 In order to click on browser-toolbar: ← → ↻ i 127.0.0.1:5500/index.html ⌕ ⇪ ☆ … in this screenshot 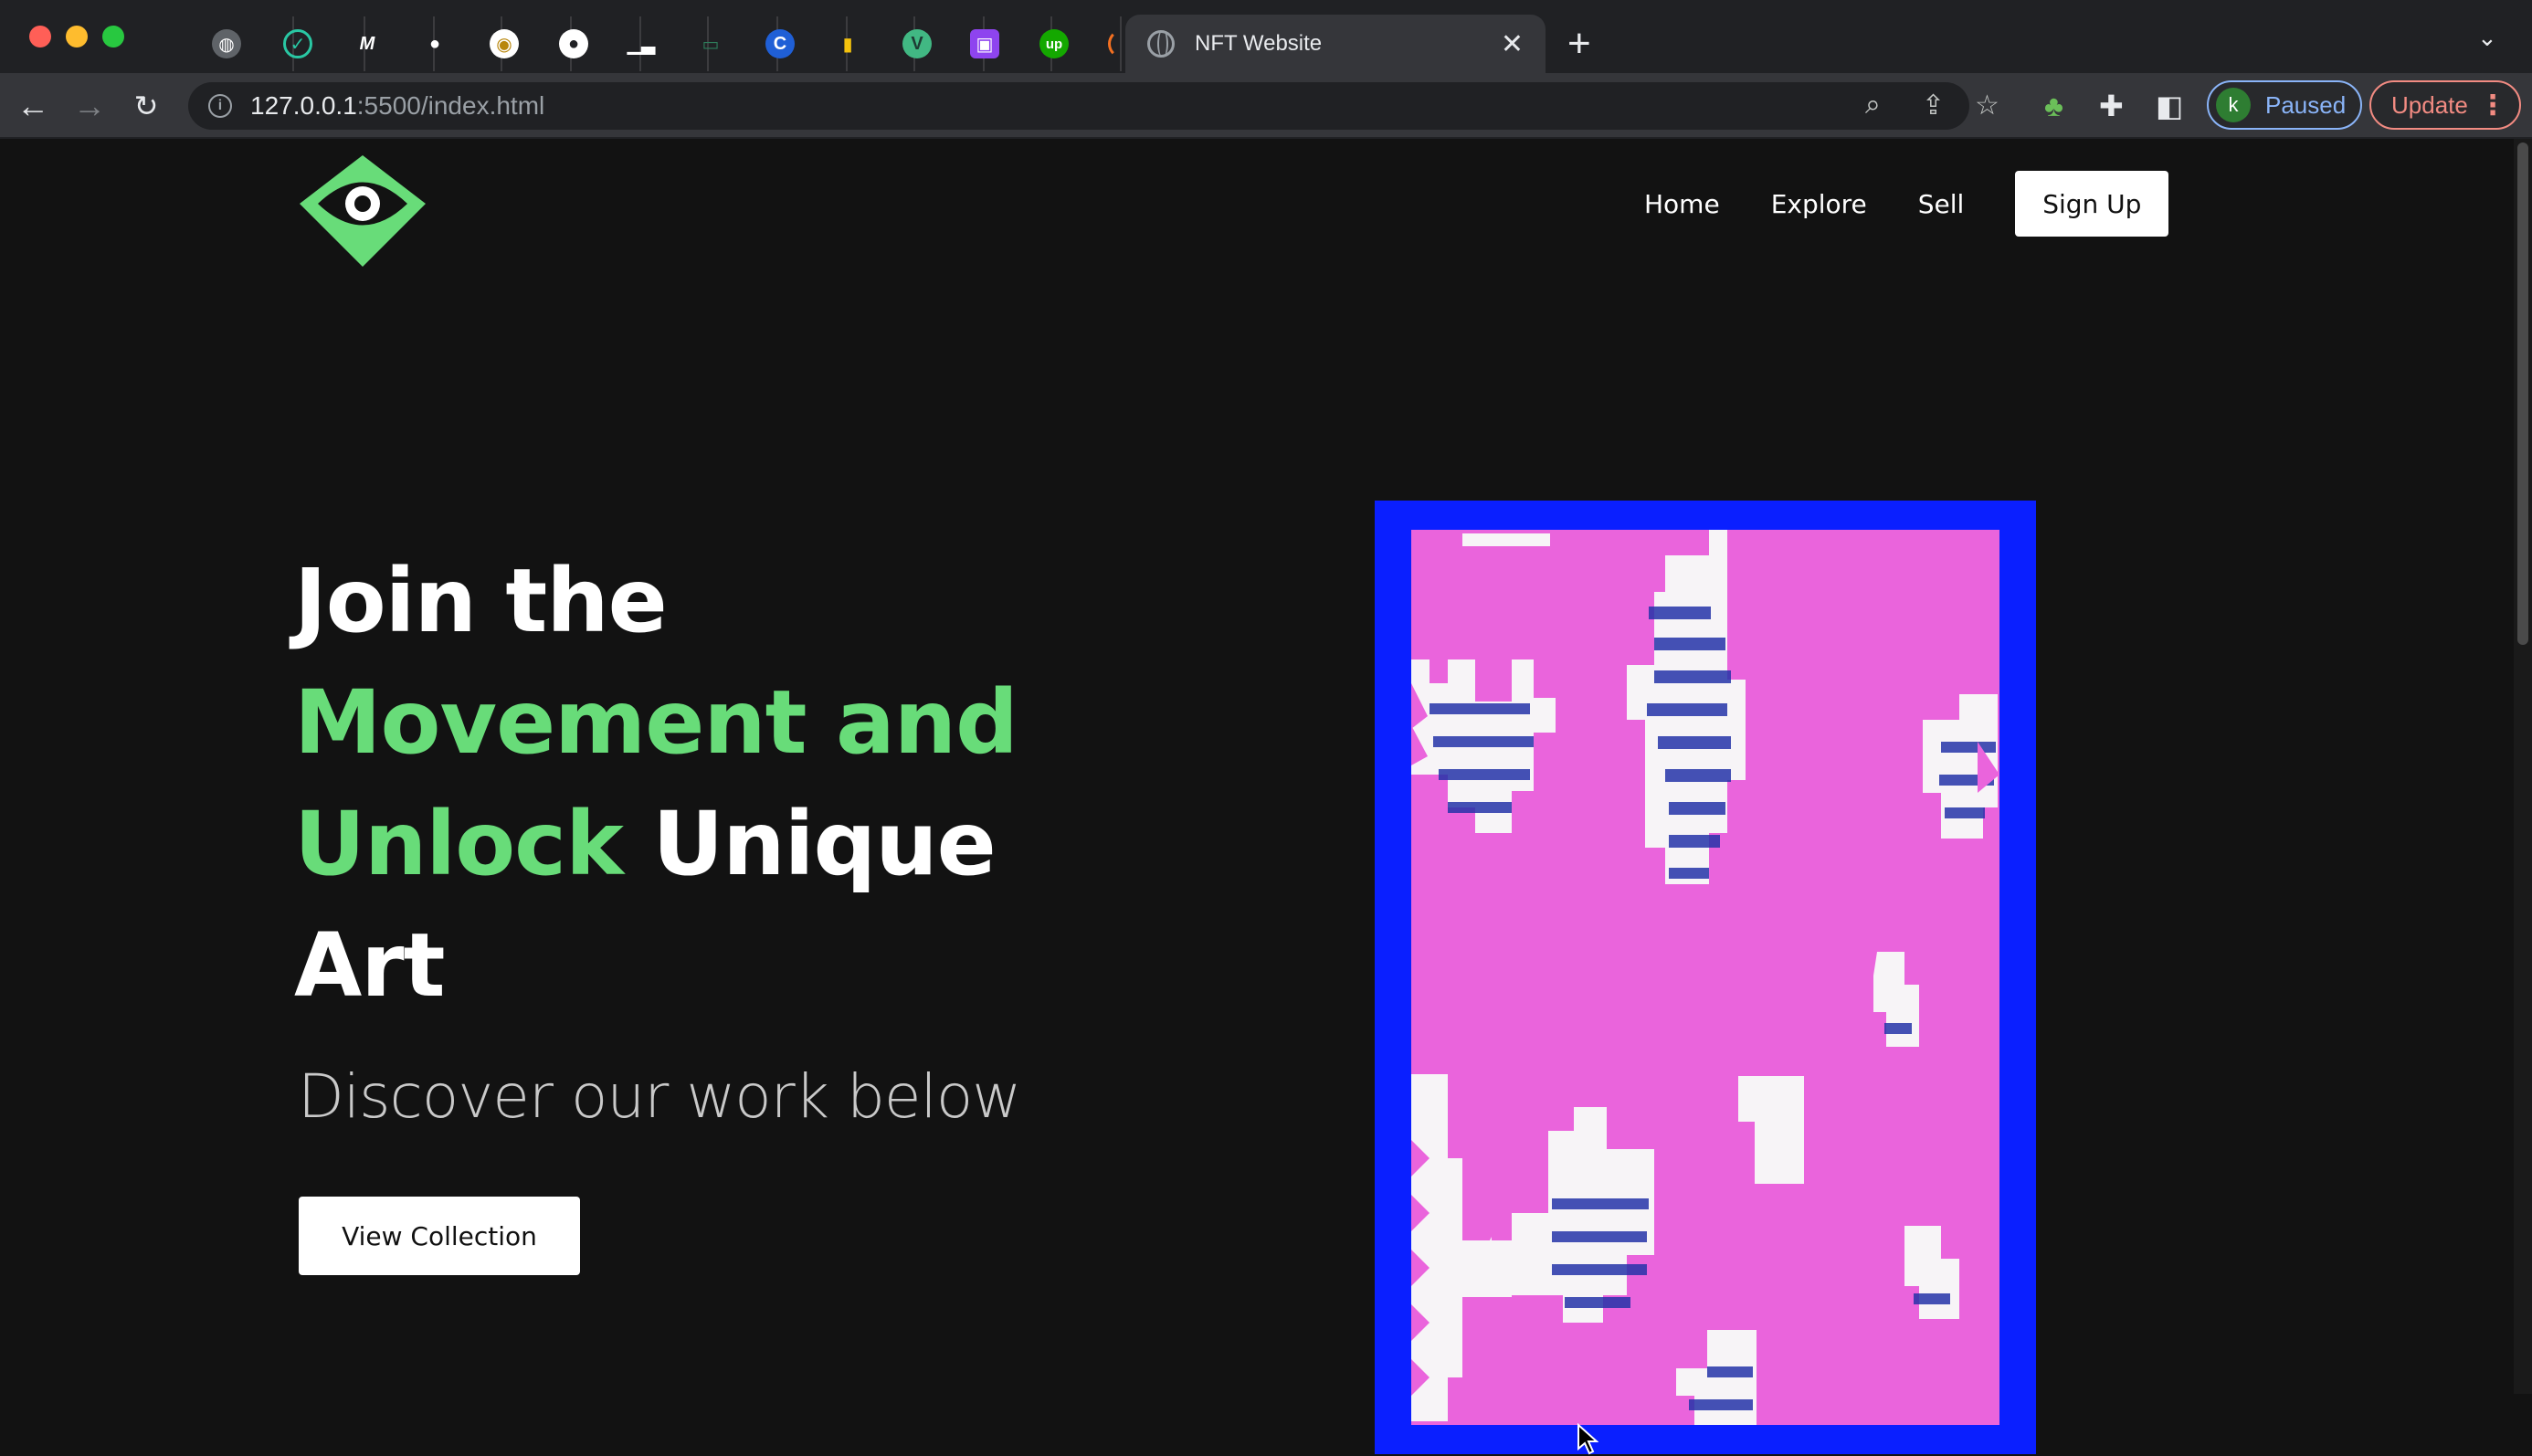, I will do `click(1266, 106)`.